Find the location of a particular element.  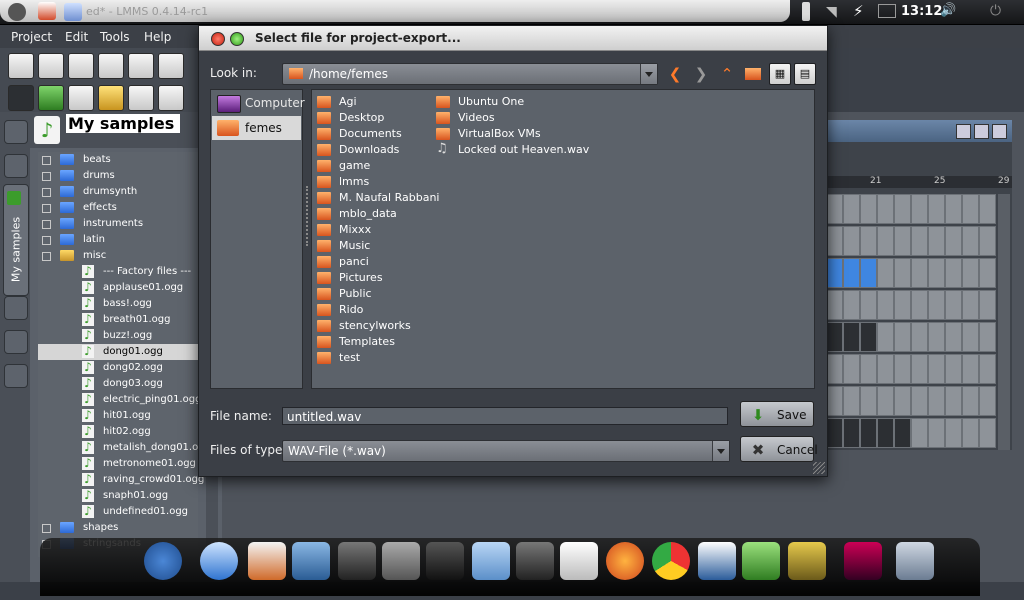

song-editor-icon is located at coordinates (21, 98).